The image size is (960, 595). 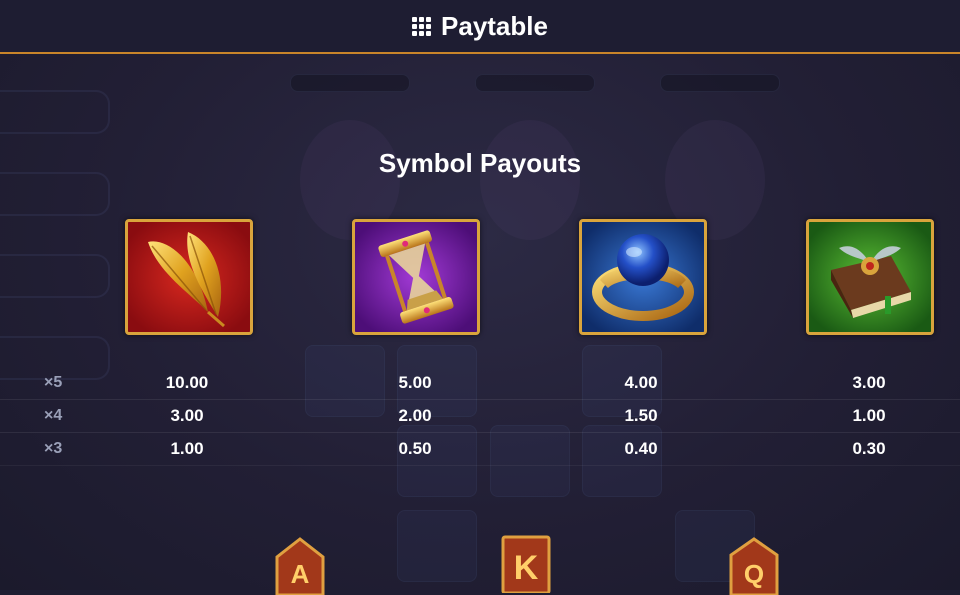 I want to click on ring-icon, so click(x=643, y=277).